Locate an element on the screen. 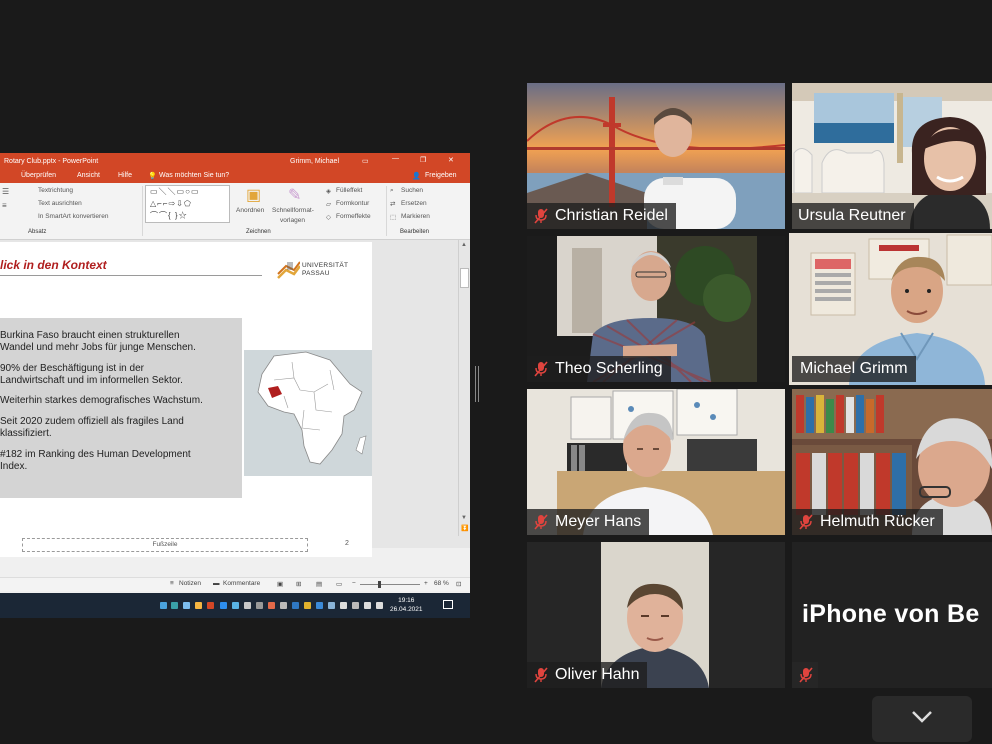  share-button: Freigeben is located at coordinates (441, 175).